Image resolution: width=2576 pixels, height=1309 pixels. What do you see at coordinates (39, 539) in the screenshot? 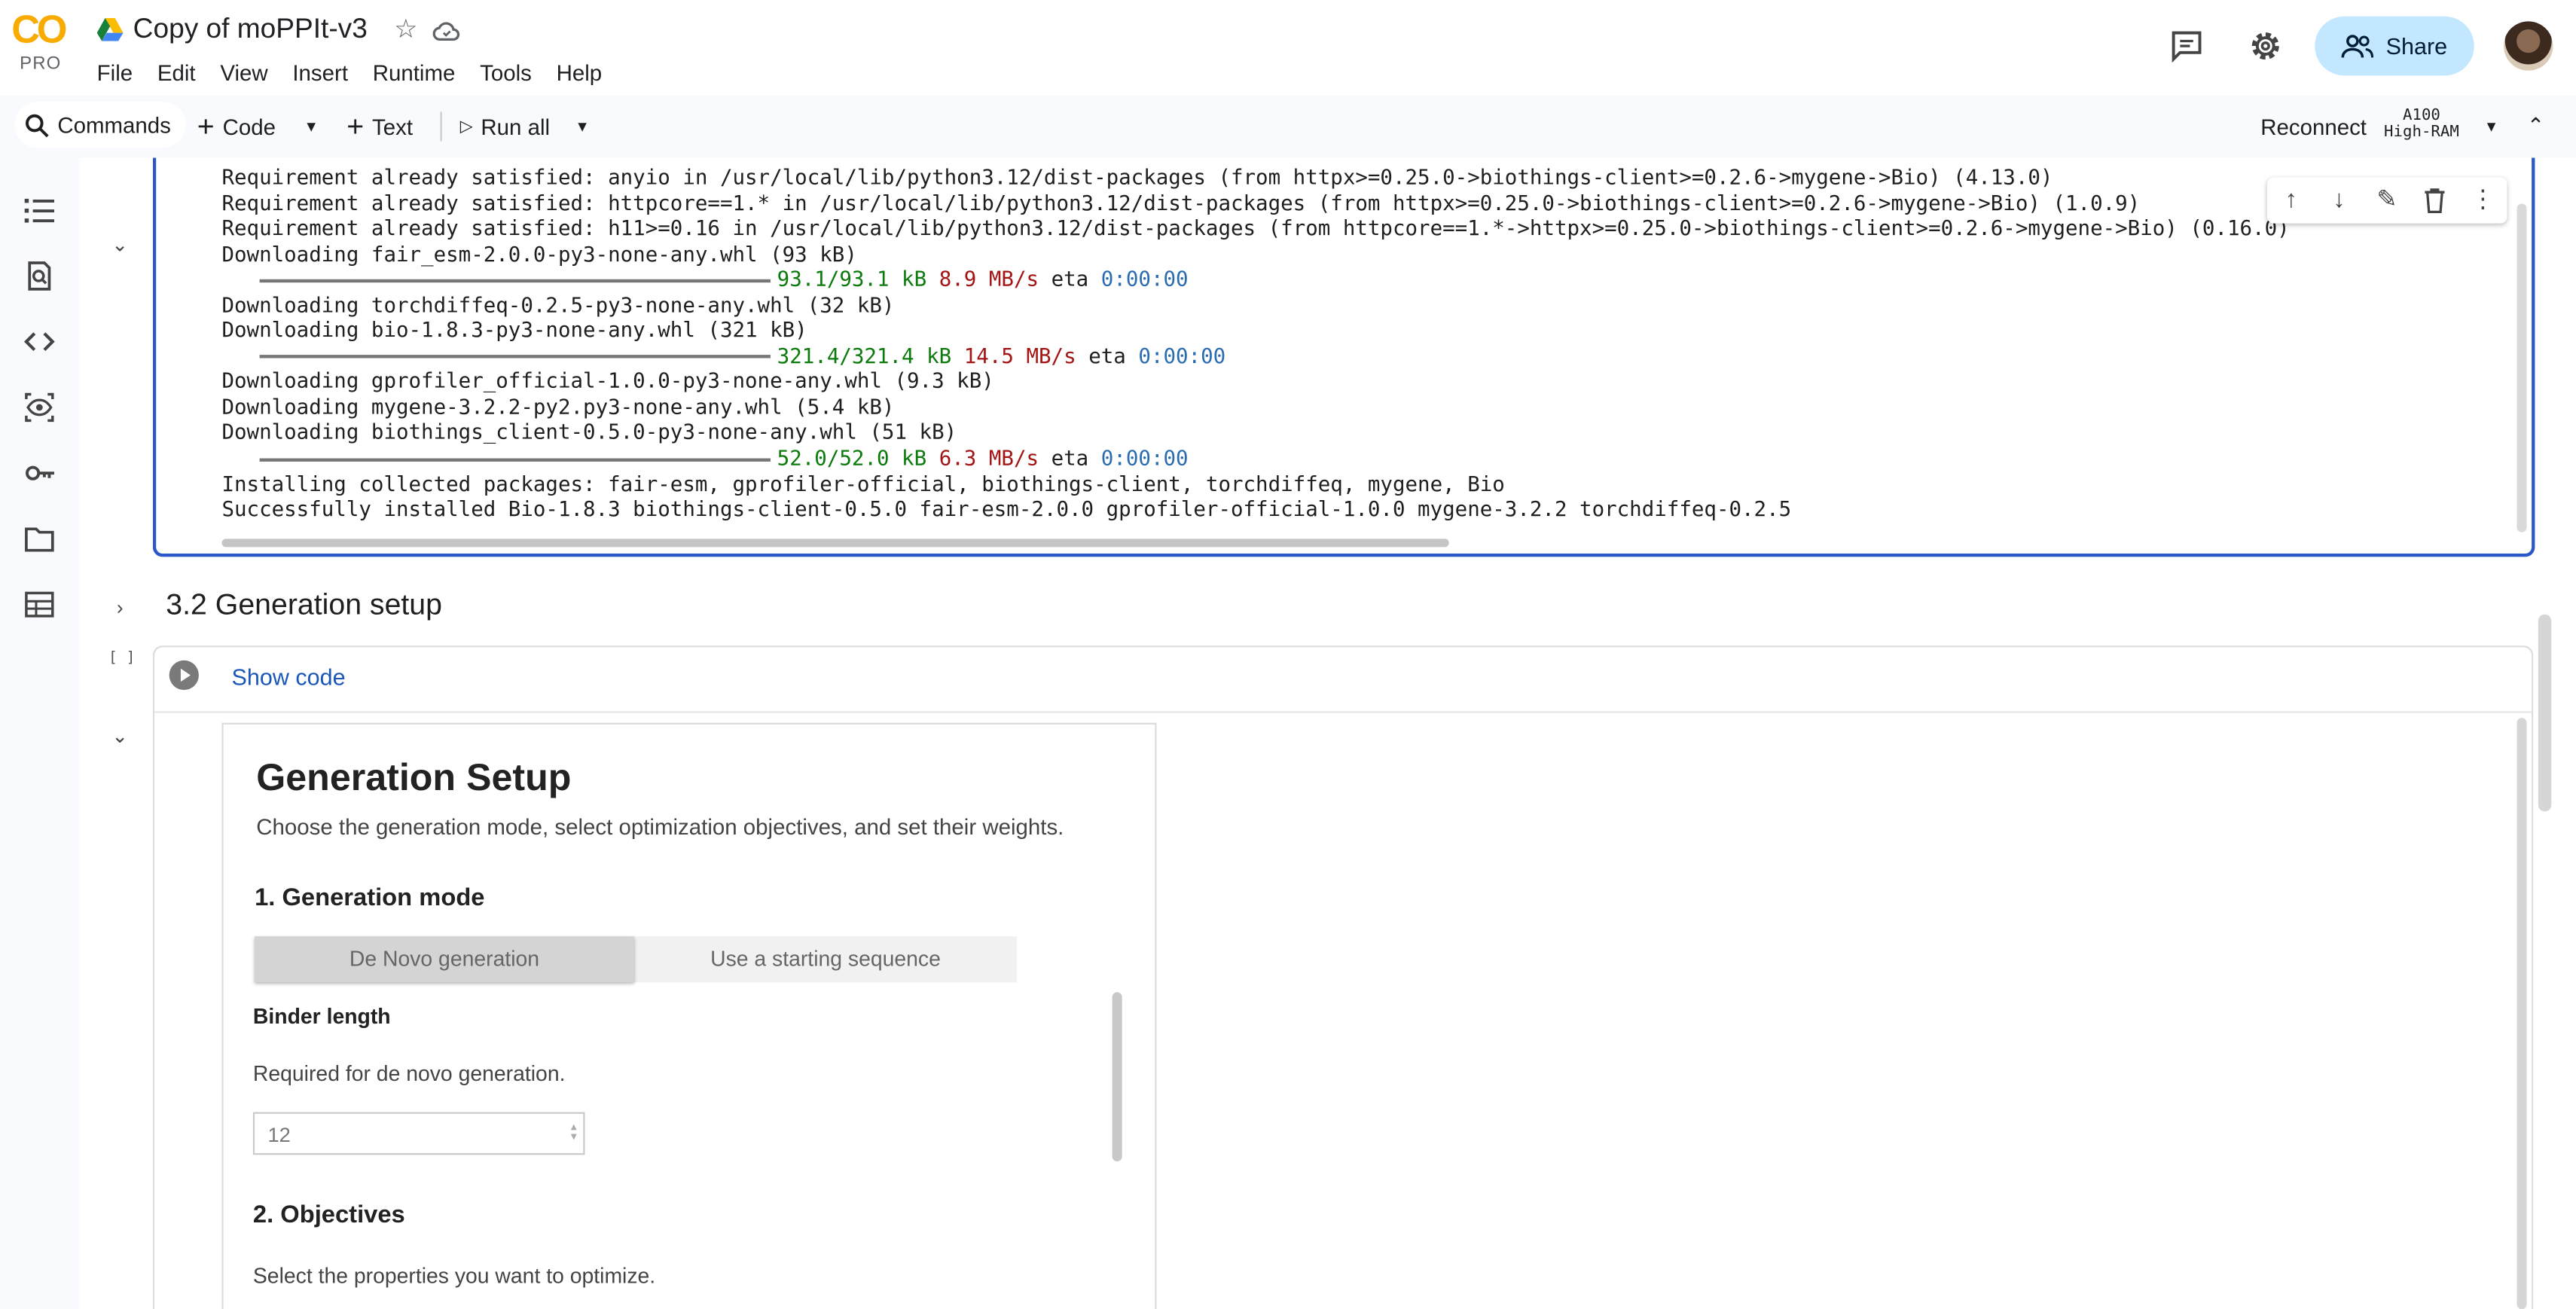
I see `files-folder-icon` at bounding box center [39, 539].